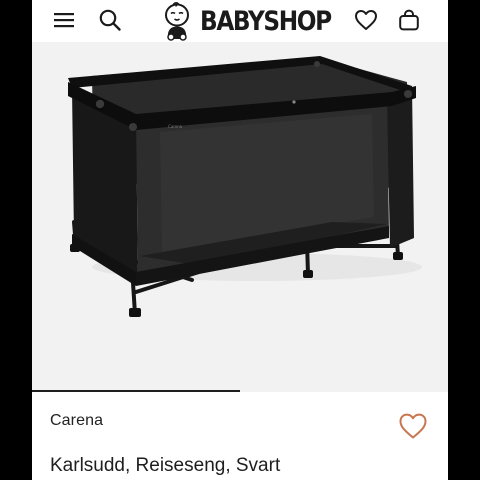 The height and width of the screenshot is (480, 480). I want to click on product-title: Karlsudd, Reiseseng, Svart, so click(165, 465).